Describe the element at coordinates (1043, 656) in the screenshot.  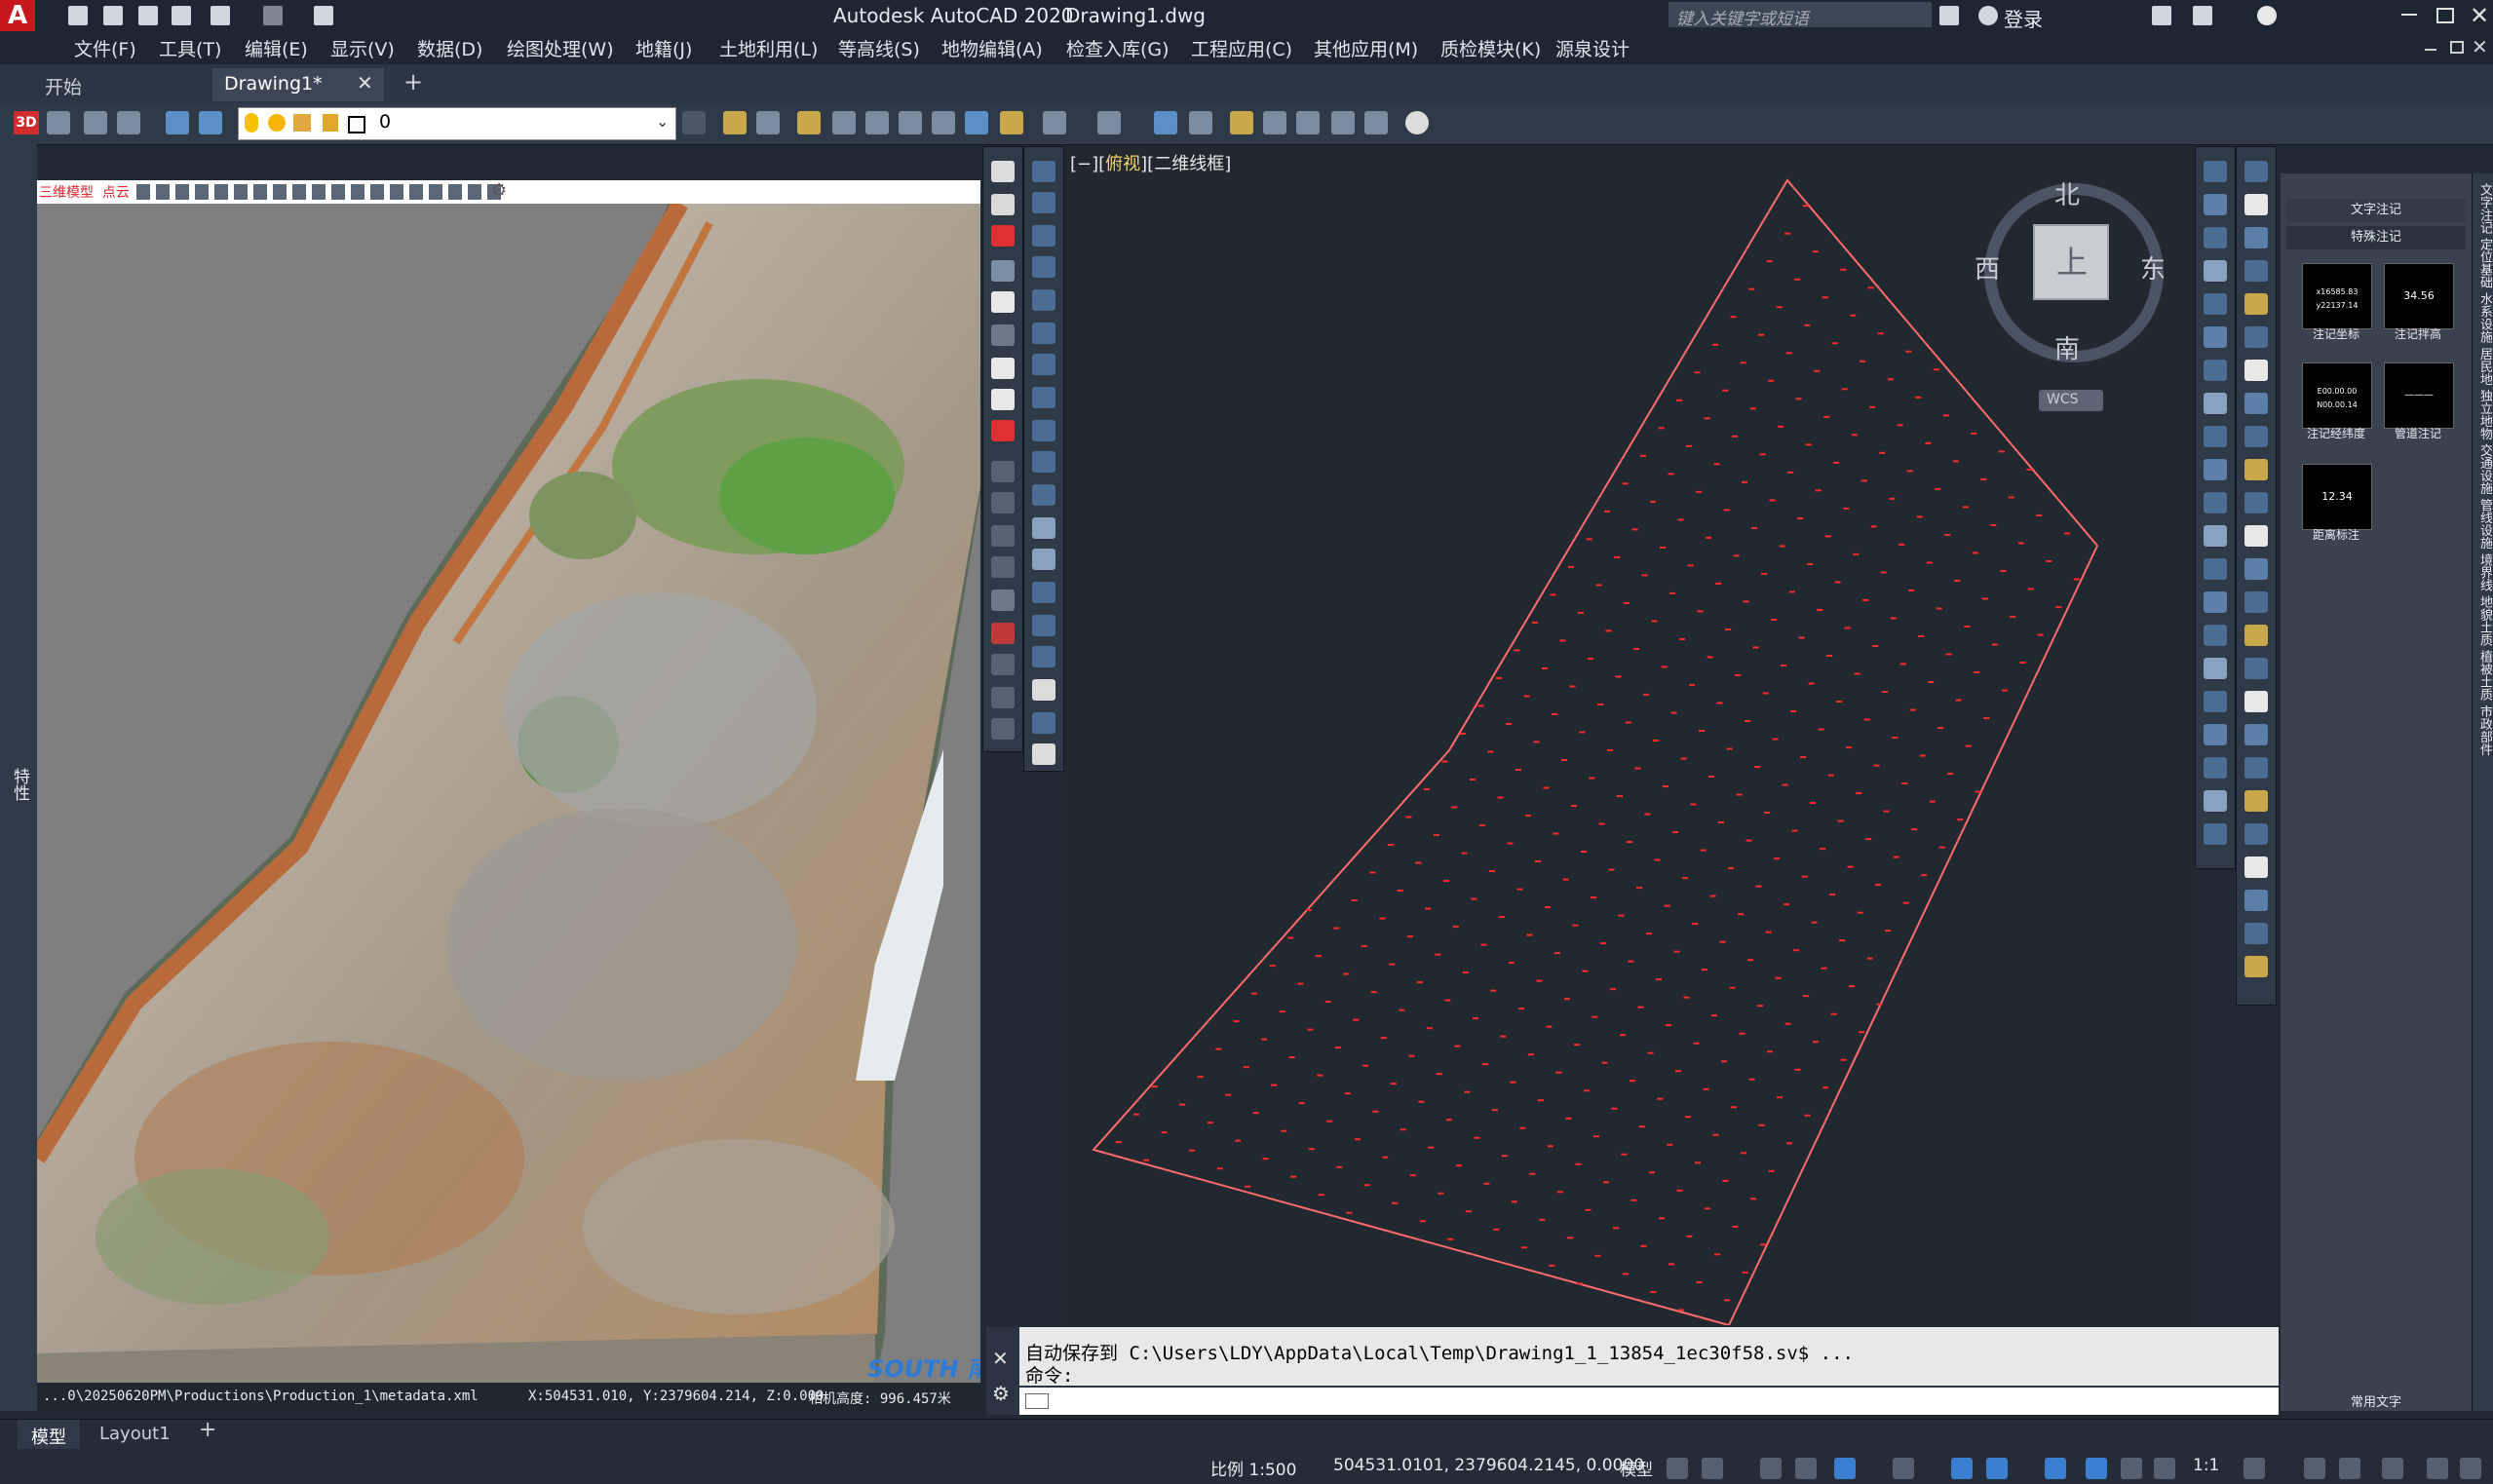
I see `gradient-icon` at that location.